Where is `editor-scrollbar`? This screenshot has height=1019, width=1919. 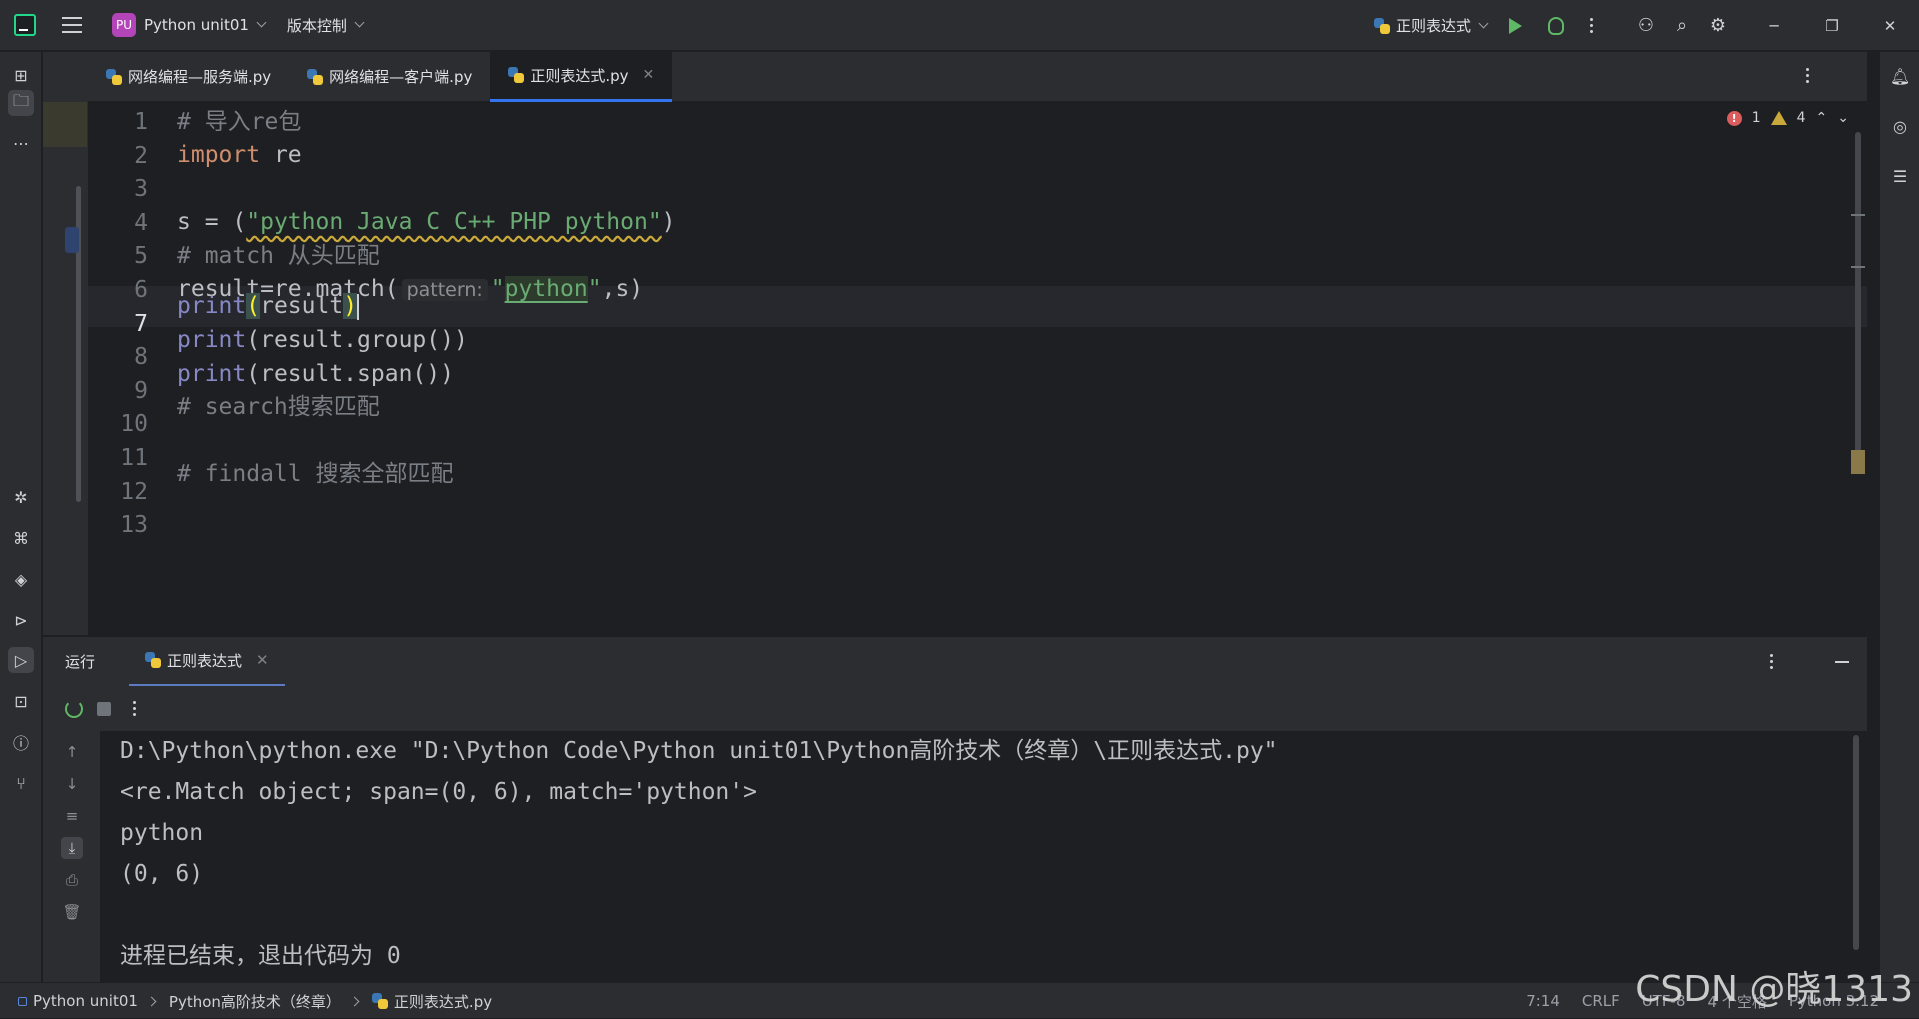
editor-scrollbar is located at coordinates (1858, 368).